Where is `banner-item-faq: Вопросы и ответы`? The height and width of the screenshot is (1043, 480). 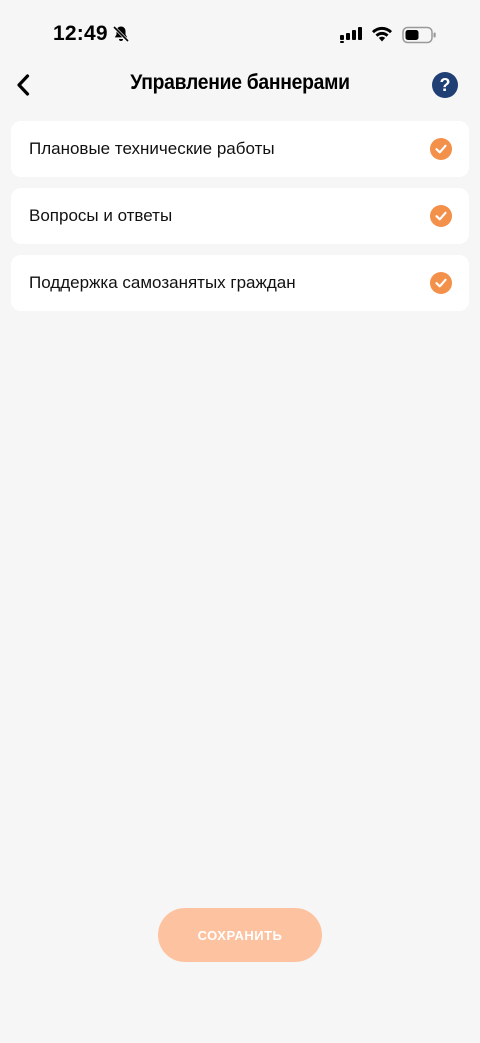
banner-item-faq: Вопросы и ответы is located at coordinates (240, 216).